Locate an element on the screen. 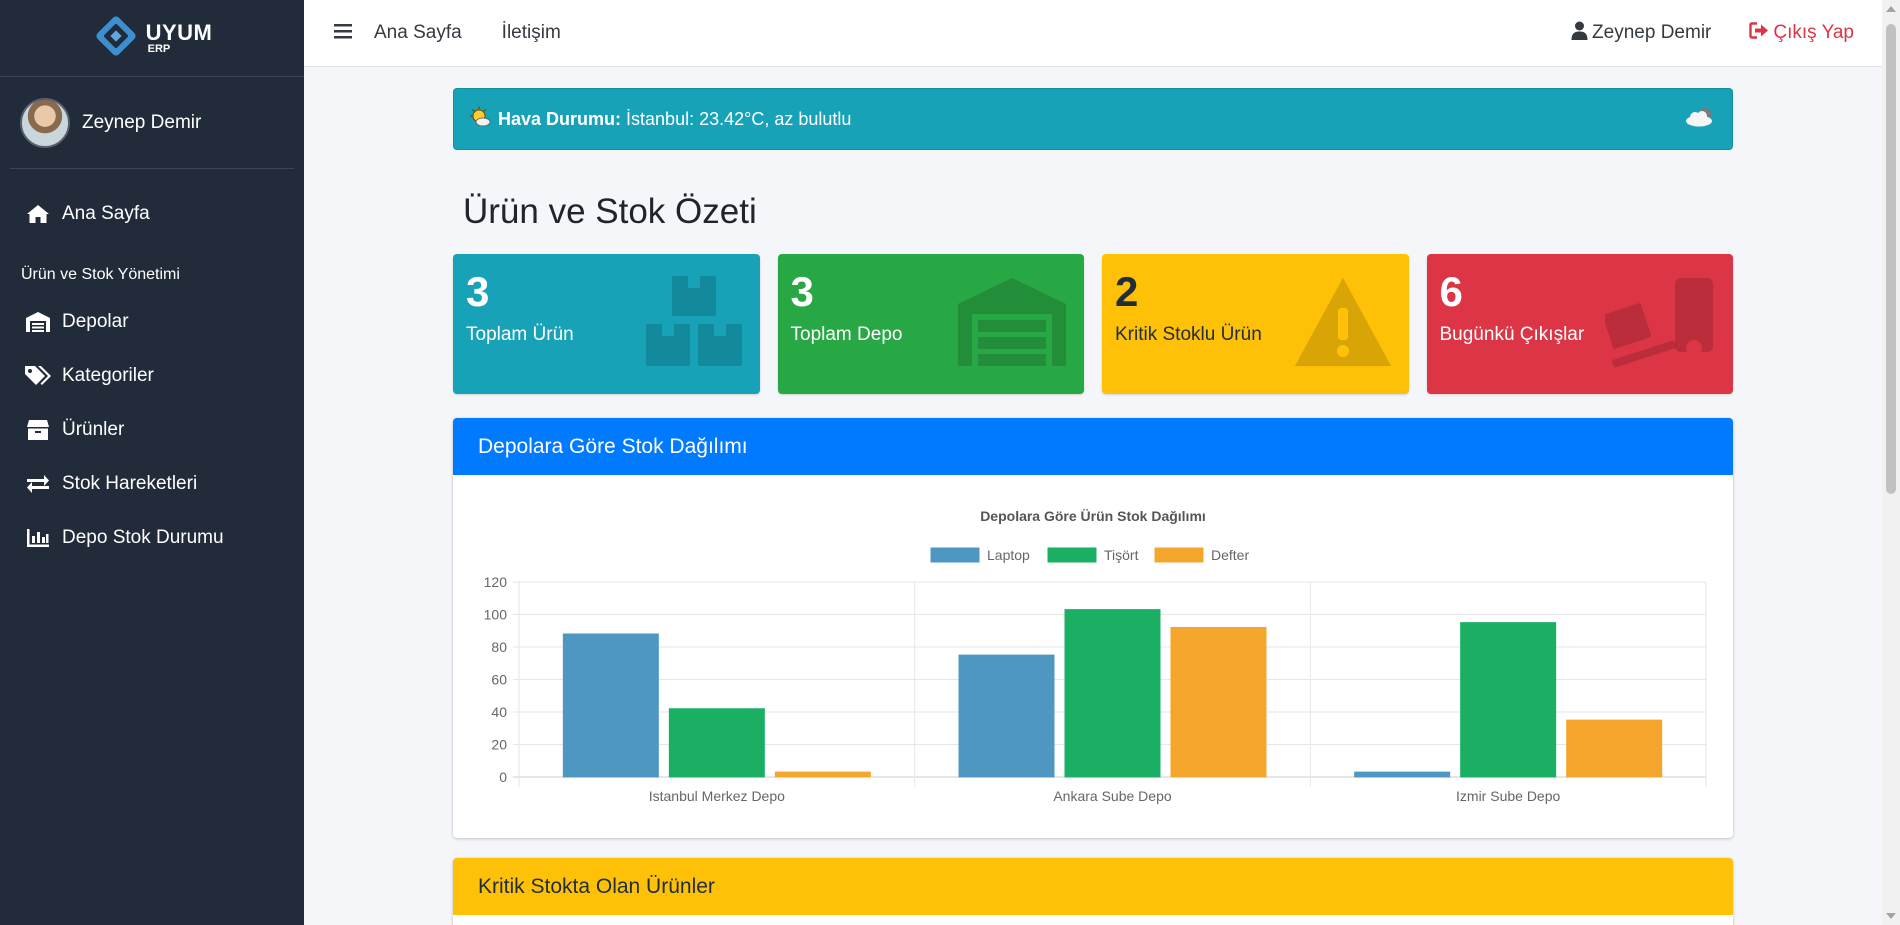  sidebar-item-label: Ana Sayfa is located at coordinates (106, 213).